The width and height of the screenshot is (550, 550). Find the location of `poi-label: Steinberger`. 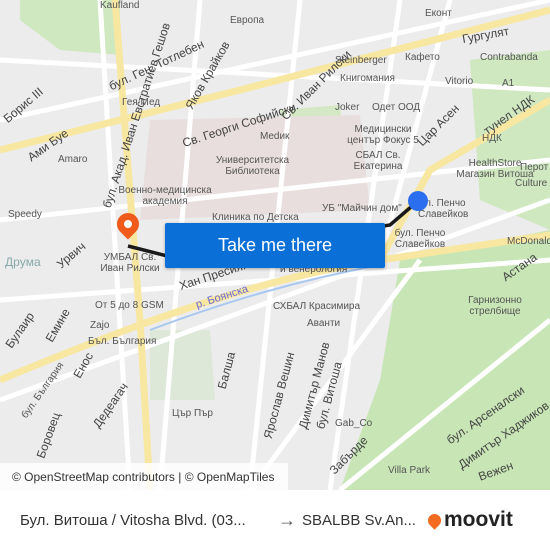

poi-label: Steinberger is located at coordinates (361, 60).